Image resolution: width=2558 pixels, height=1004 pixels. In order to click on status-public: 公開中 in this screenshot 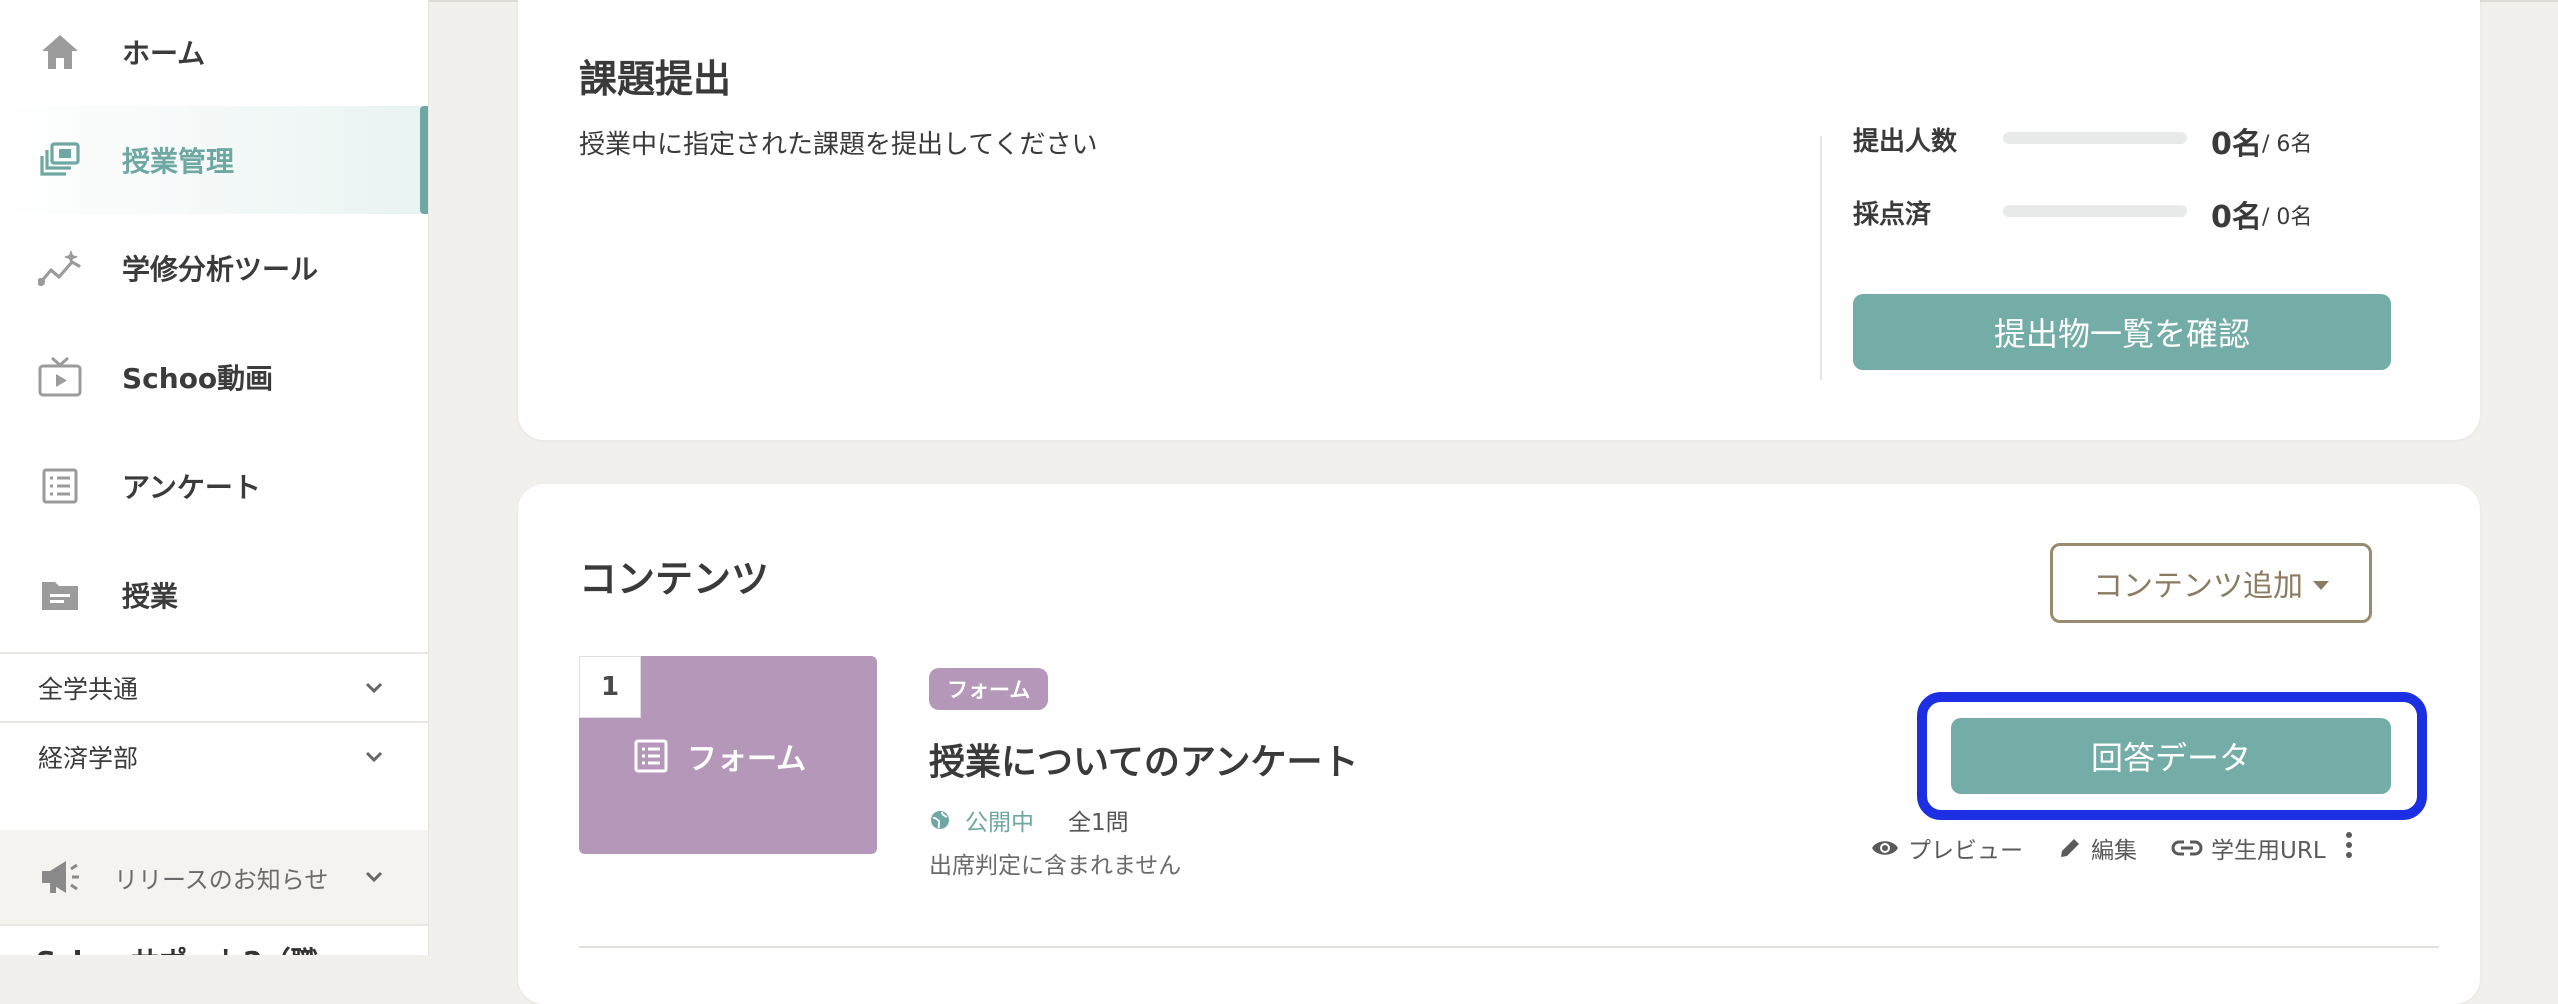, I will do `click(981, 820)`.